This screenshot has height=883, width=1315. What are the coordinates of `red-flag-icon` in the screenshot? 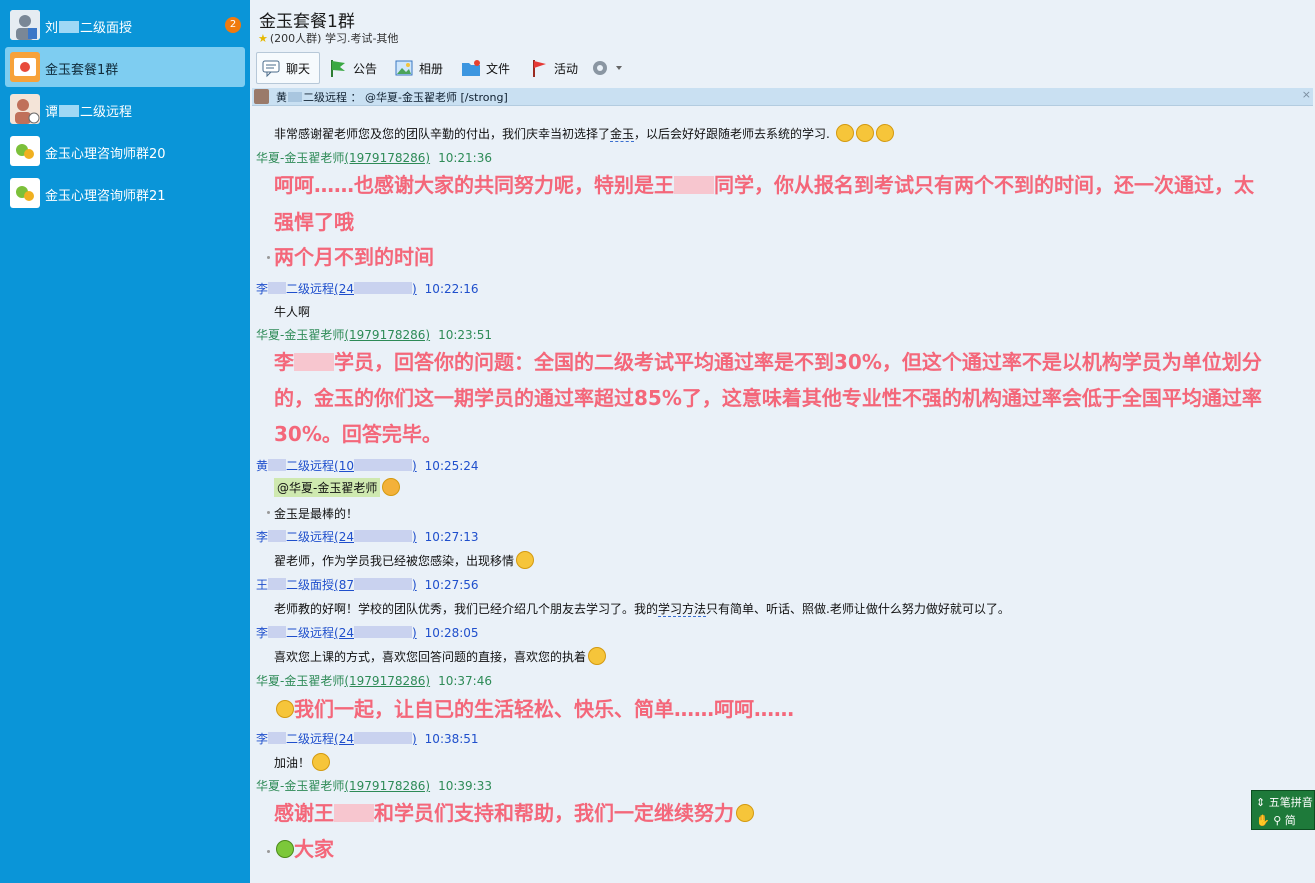 It's located at (539, 68).